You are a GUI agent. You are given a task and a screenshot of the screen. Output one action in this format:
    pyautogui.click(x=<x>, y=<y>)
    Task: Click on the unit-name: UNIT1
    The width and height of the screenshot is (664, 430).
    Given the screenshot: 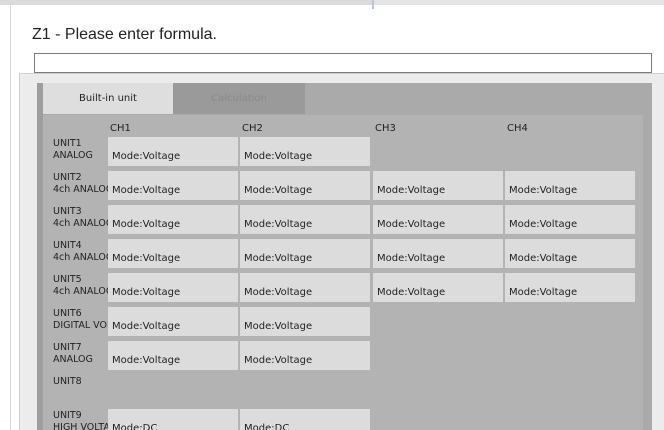 What is the action you would take?
    pyautogui.click(x=67, y=143)
    